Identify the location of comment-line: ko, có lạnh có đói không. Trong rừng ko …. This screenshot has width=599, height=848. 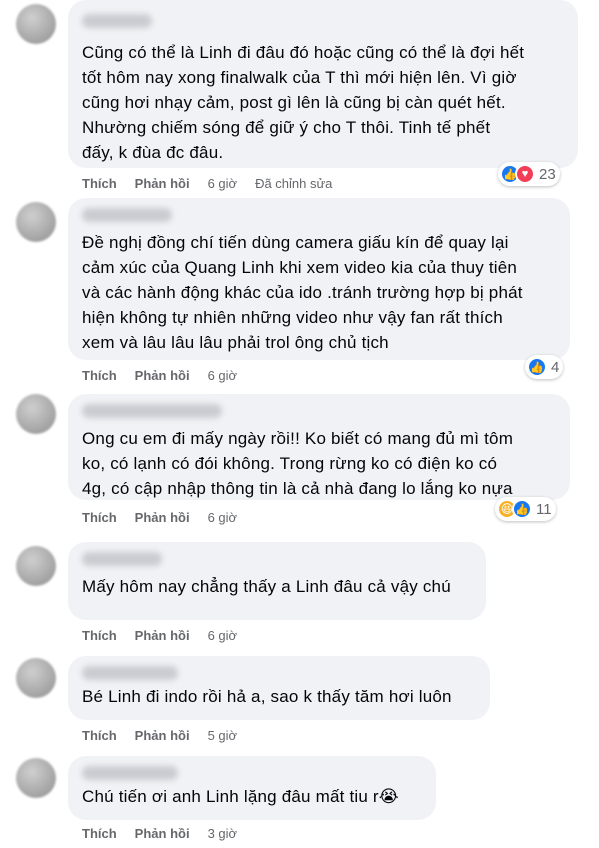
(290, 463).